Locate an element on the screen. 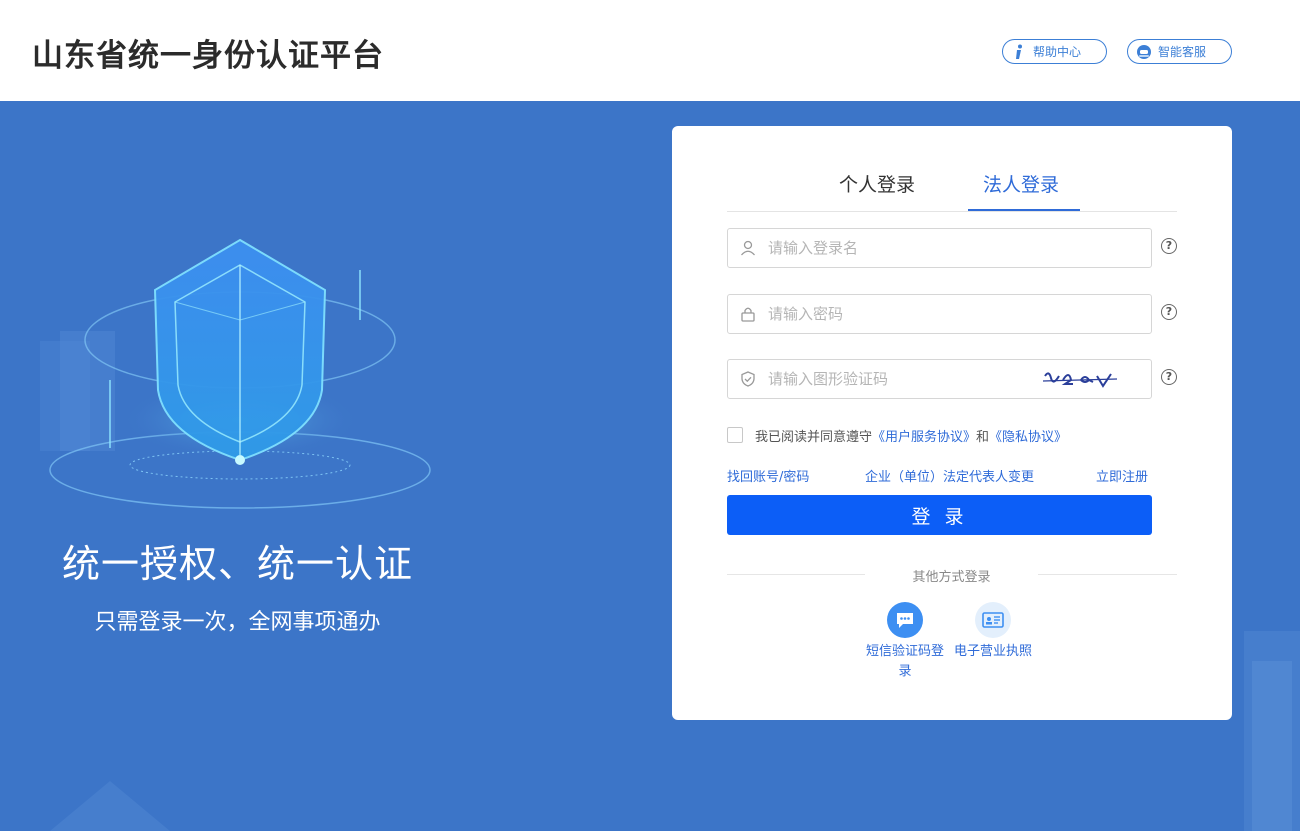 This screenshot has width=1300, height=831. sms-icon is located at coordinates (905, 620).